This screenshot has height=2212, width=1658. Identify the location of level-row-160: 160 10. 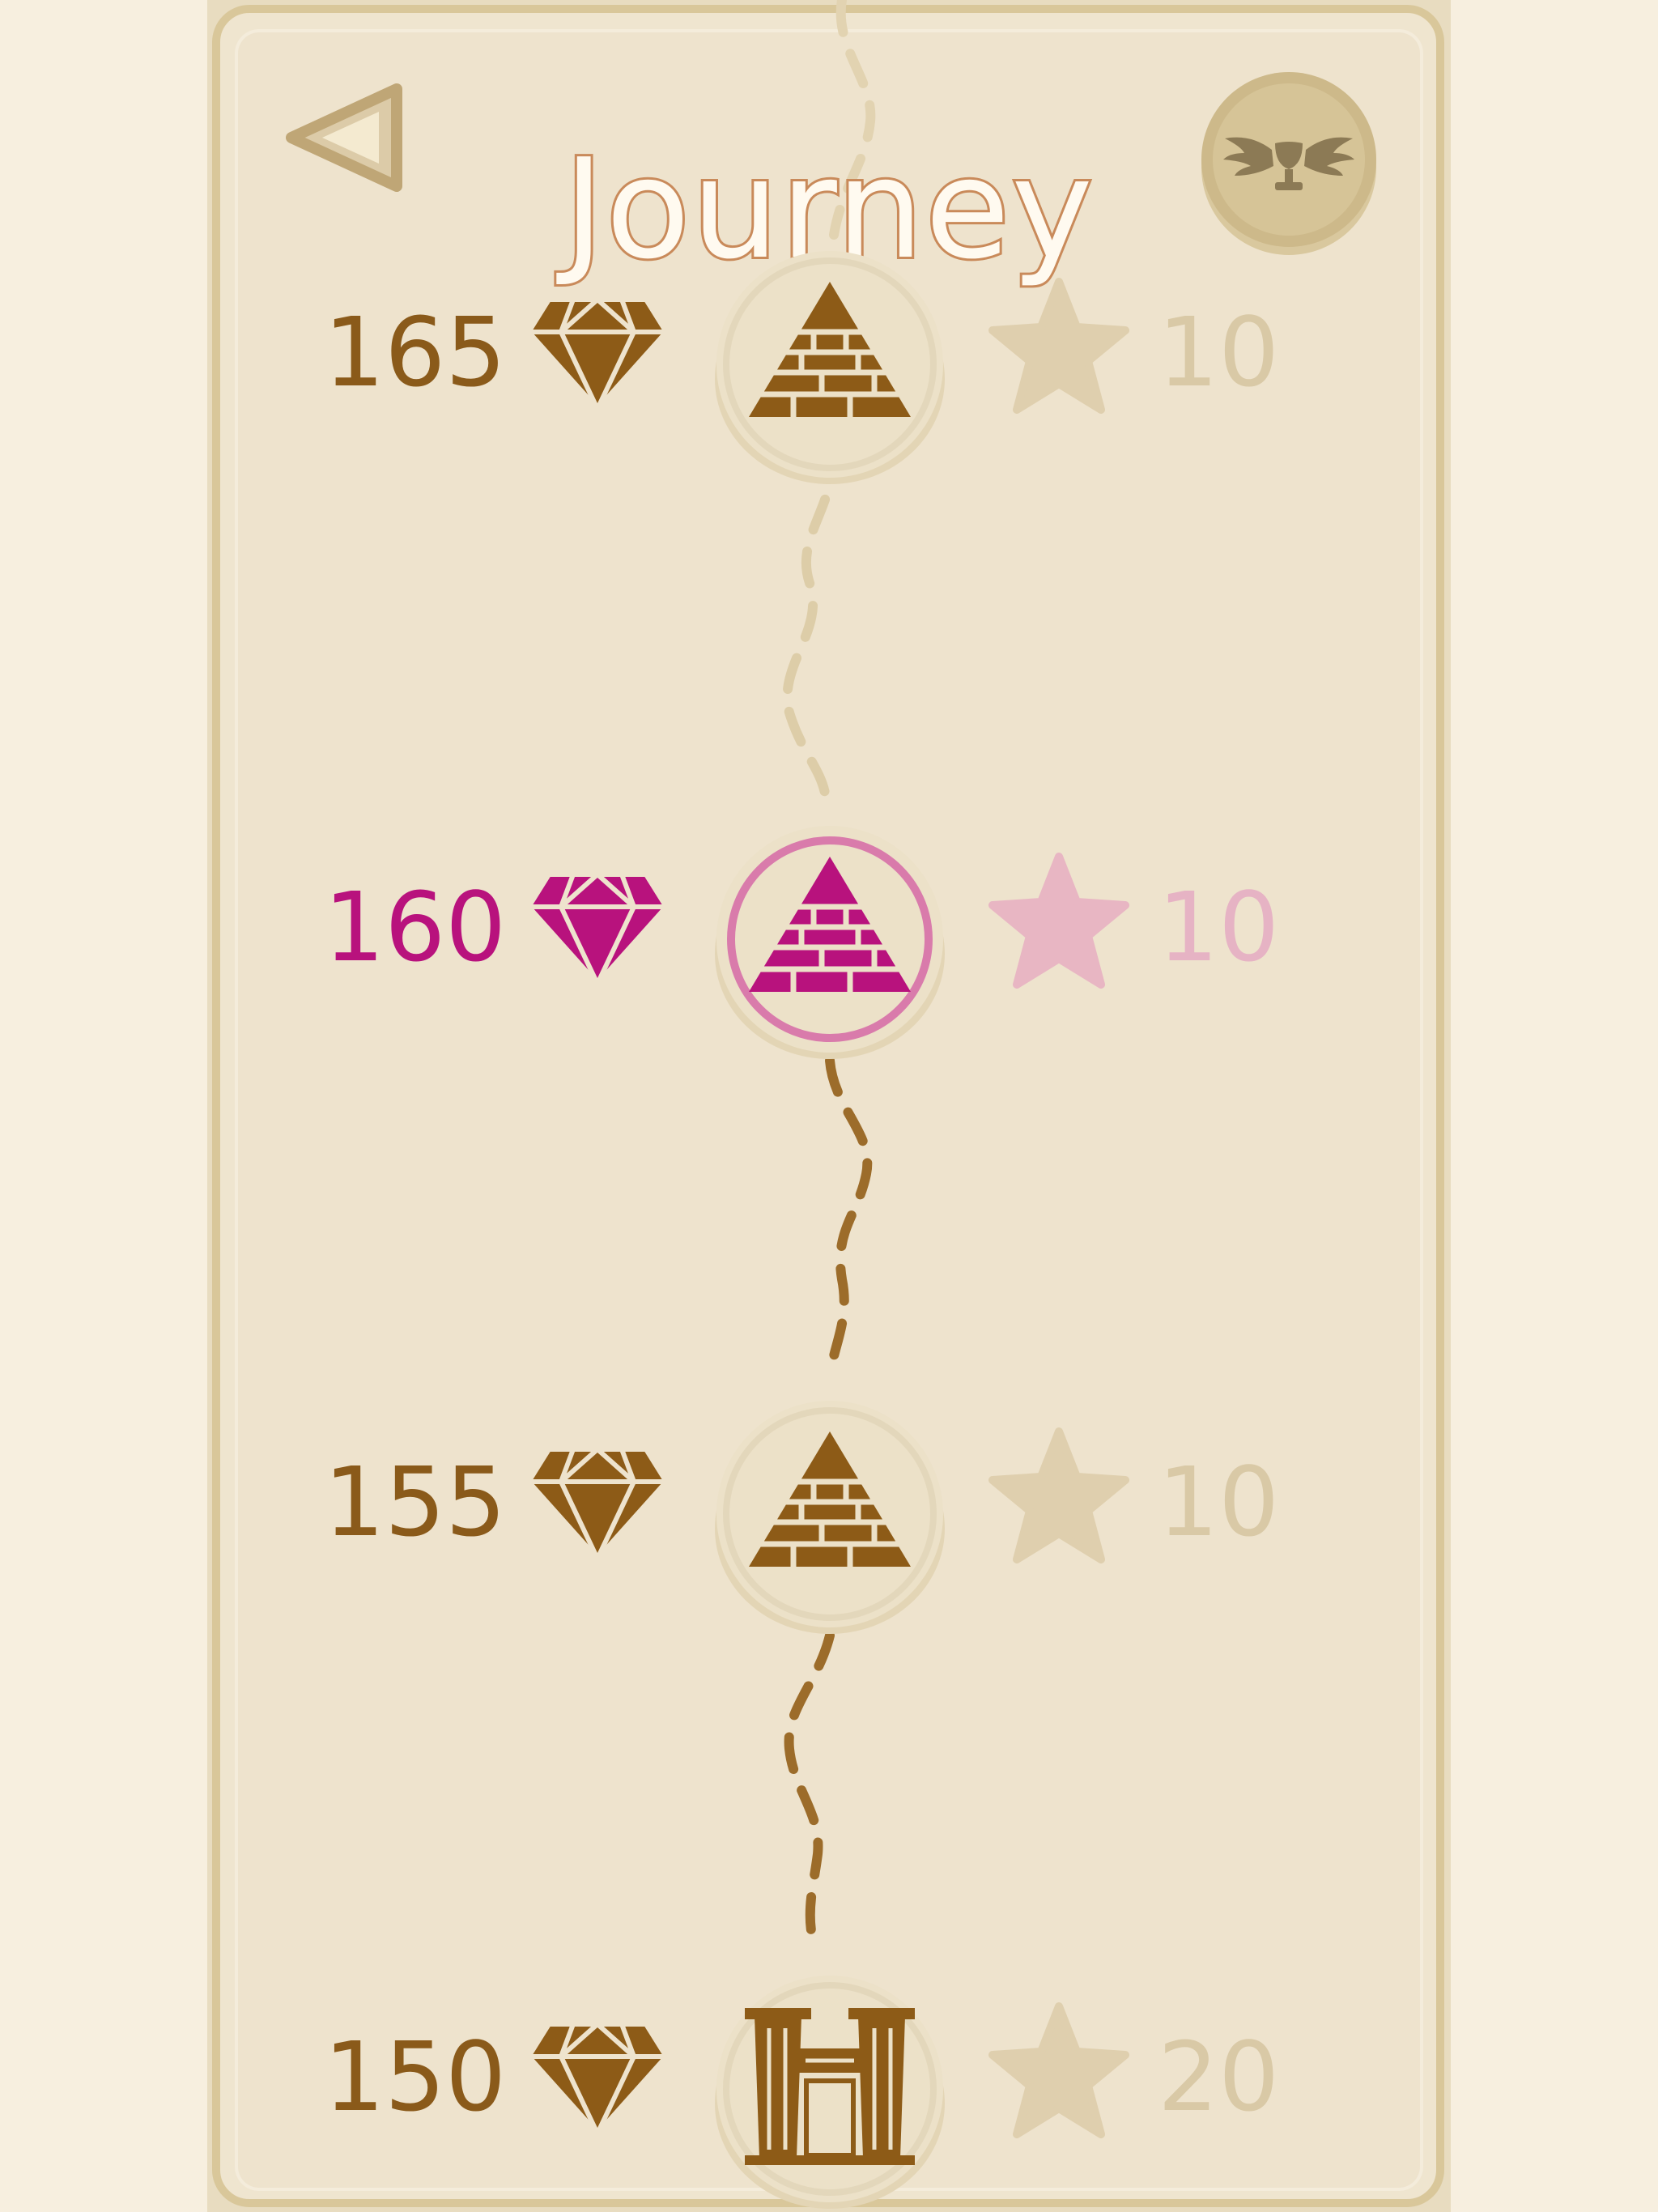
(829, 931).